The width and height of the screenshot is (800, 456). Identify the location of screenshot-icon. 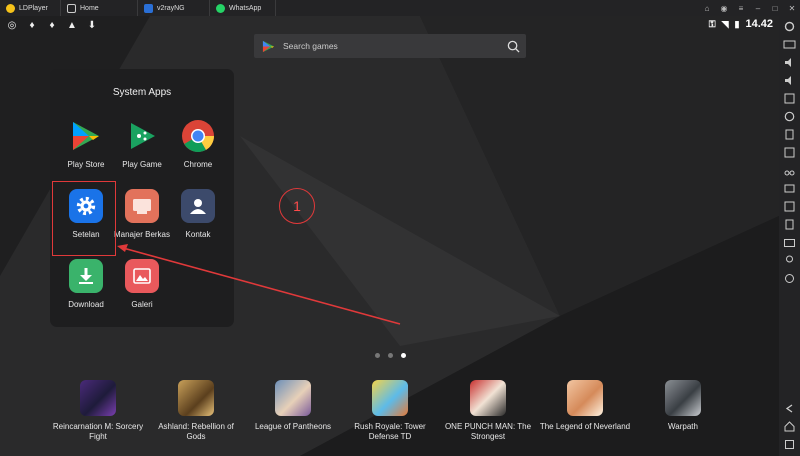
(789, 152).